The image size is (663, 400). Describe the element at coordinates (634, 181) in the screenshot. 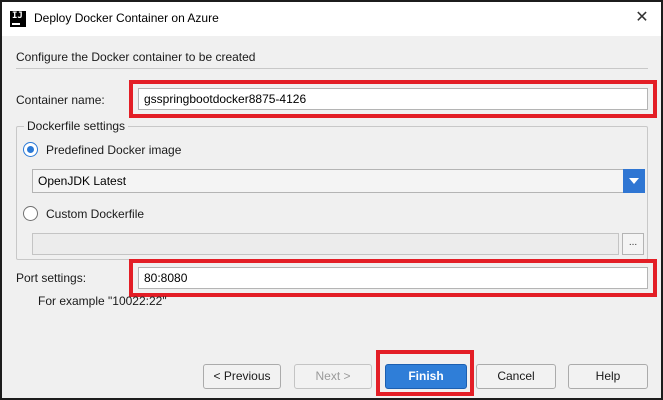

I see `chevron-down-icon` at that location.